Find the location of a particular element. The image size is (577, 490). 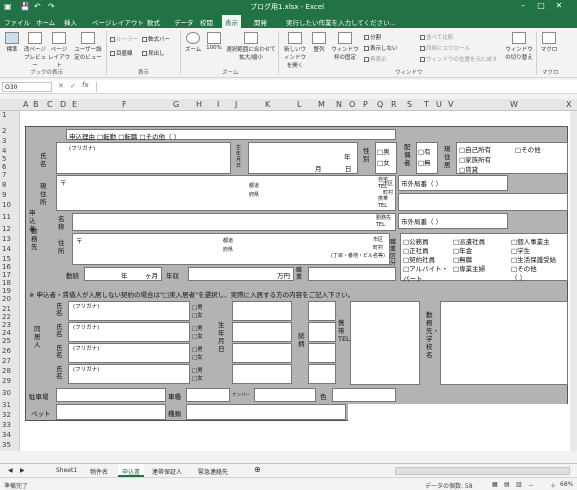

column-header: M is located at coordinates (321, 104).